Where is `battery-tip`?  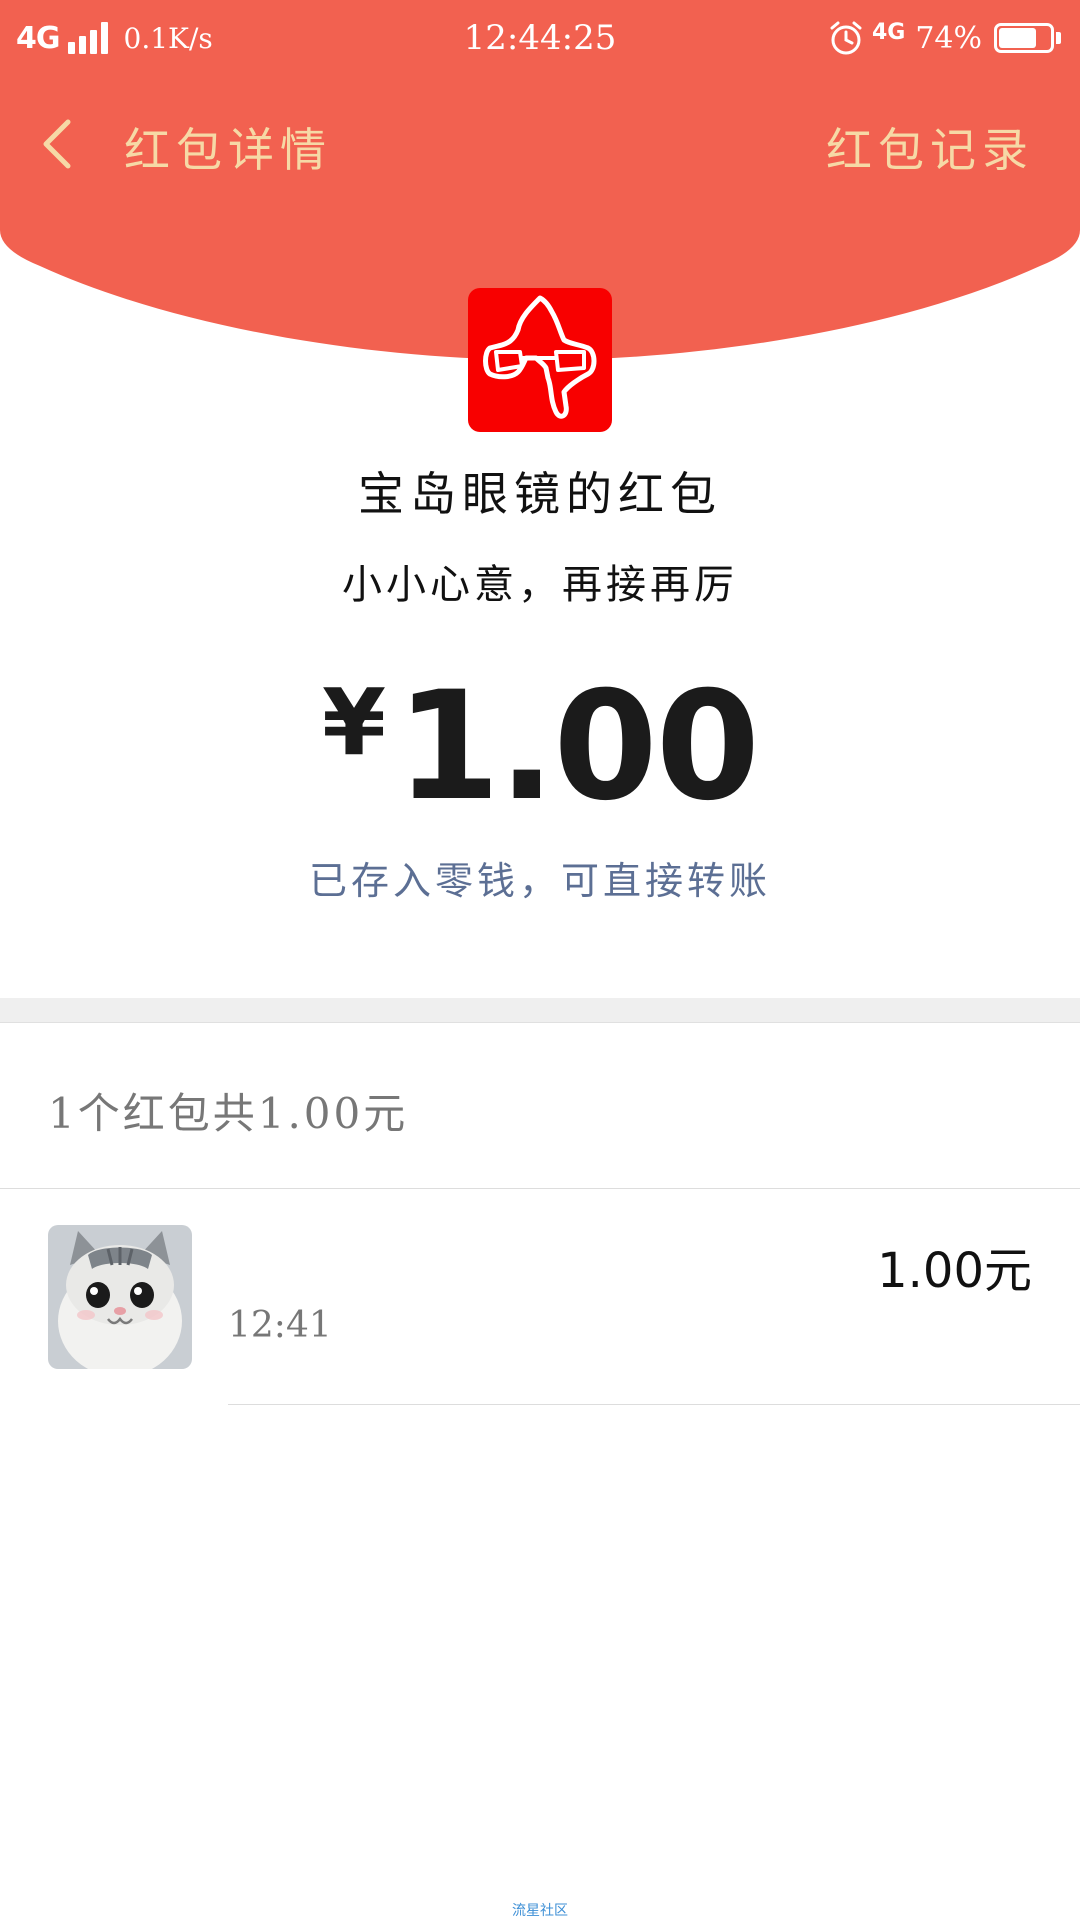 battery-tip is located at coordinates (1058, 38).